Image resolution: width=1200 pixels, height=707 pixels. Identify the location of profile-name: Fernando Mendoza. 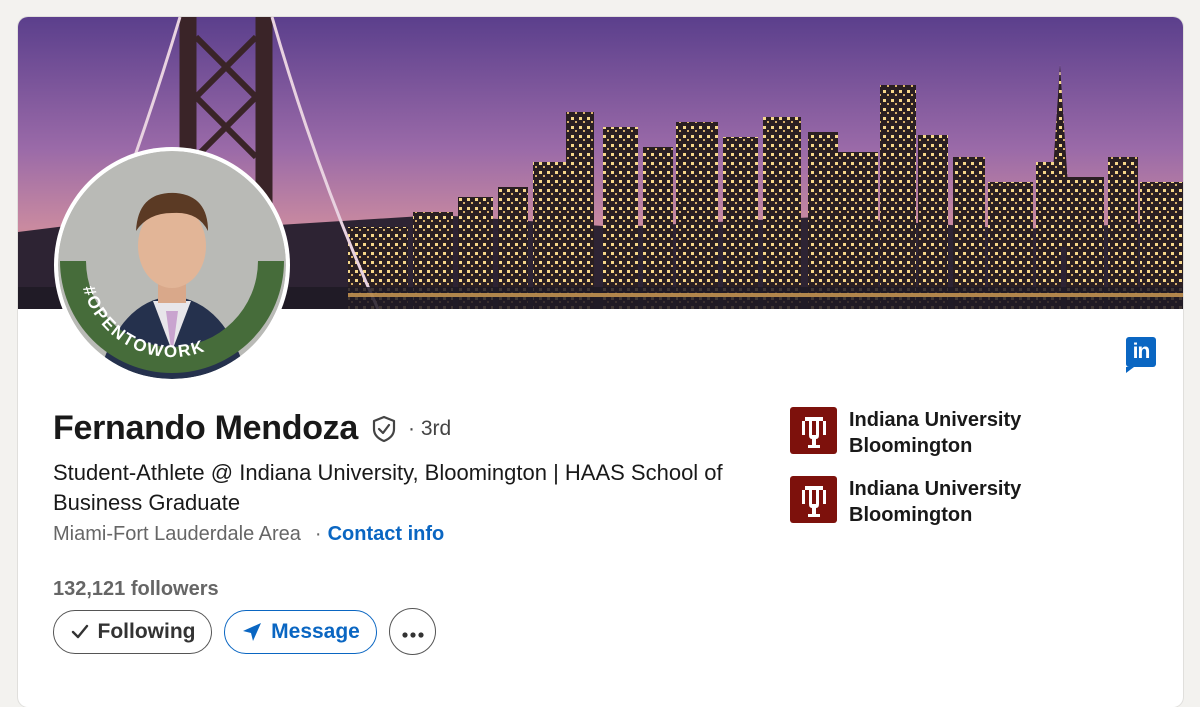
(205, 428).